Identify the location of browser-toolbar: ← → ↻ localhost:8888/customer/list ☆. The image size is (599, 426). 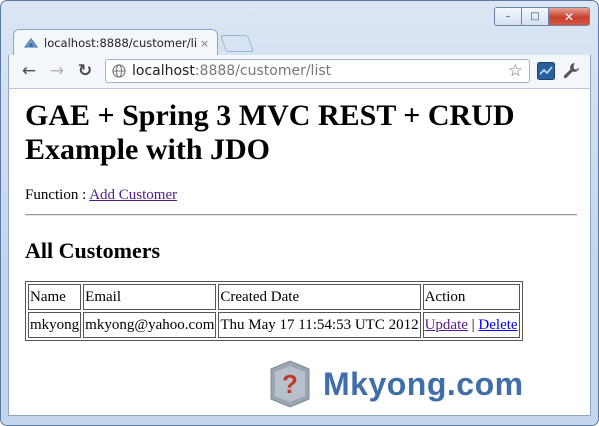
(299, 71).